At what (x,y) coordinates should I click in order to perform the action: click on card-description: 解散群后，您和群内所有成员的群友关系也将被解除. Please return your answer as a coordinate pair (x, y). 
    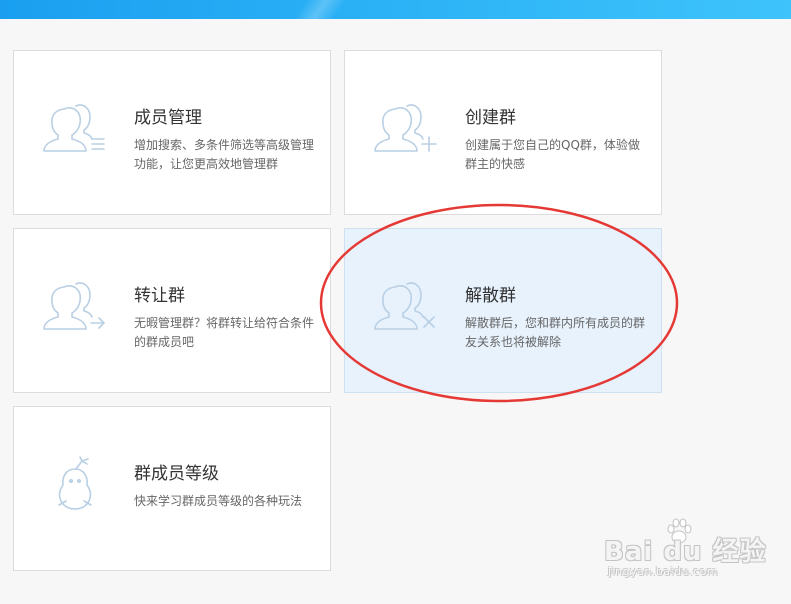
    Looking at the image, I should click on (555, 332).